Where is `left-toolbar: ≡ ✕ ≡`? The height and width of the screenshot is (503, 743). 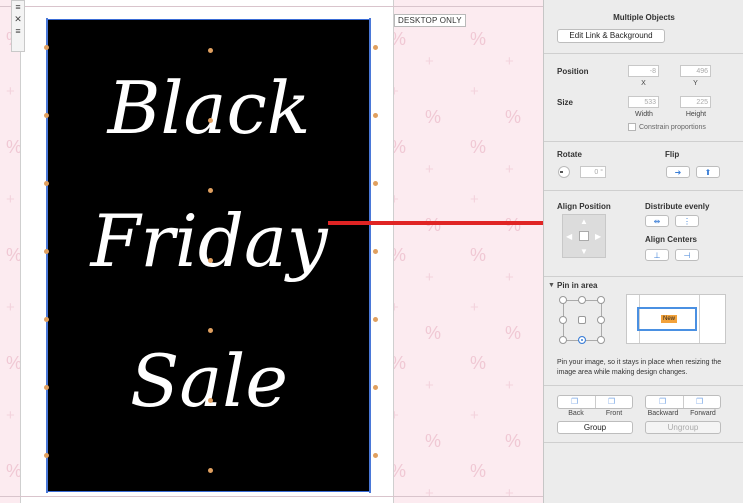 left-toolbar: ≡ ✕ ≡ is located at coordinates (18, 26).